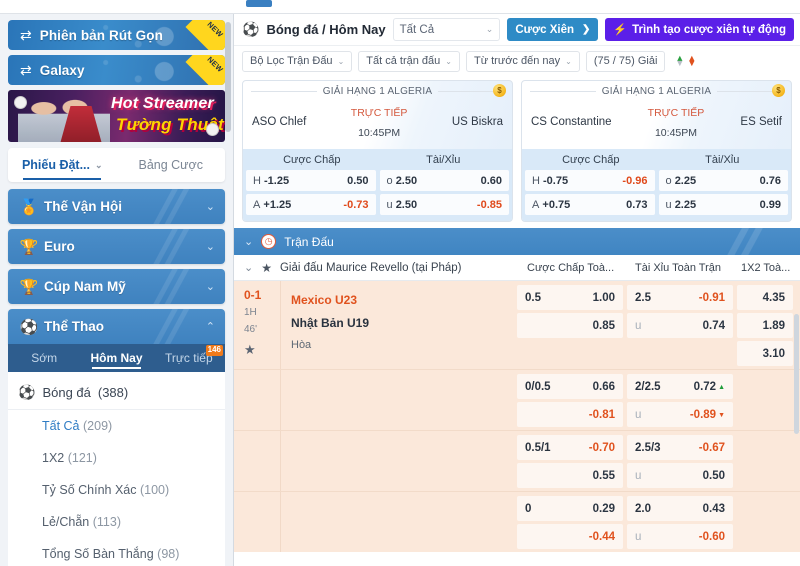 The height and width of the screenshot is (566, 800). What do you see at coordinates (171, 165) in the screenshot?
I see `tab-bet-list: Bảng Cược` at bounding box center [171, 165].